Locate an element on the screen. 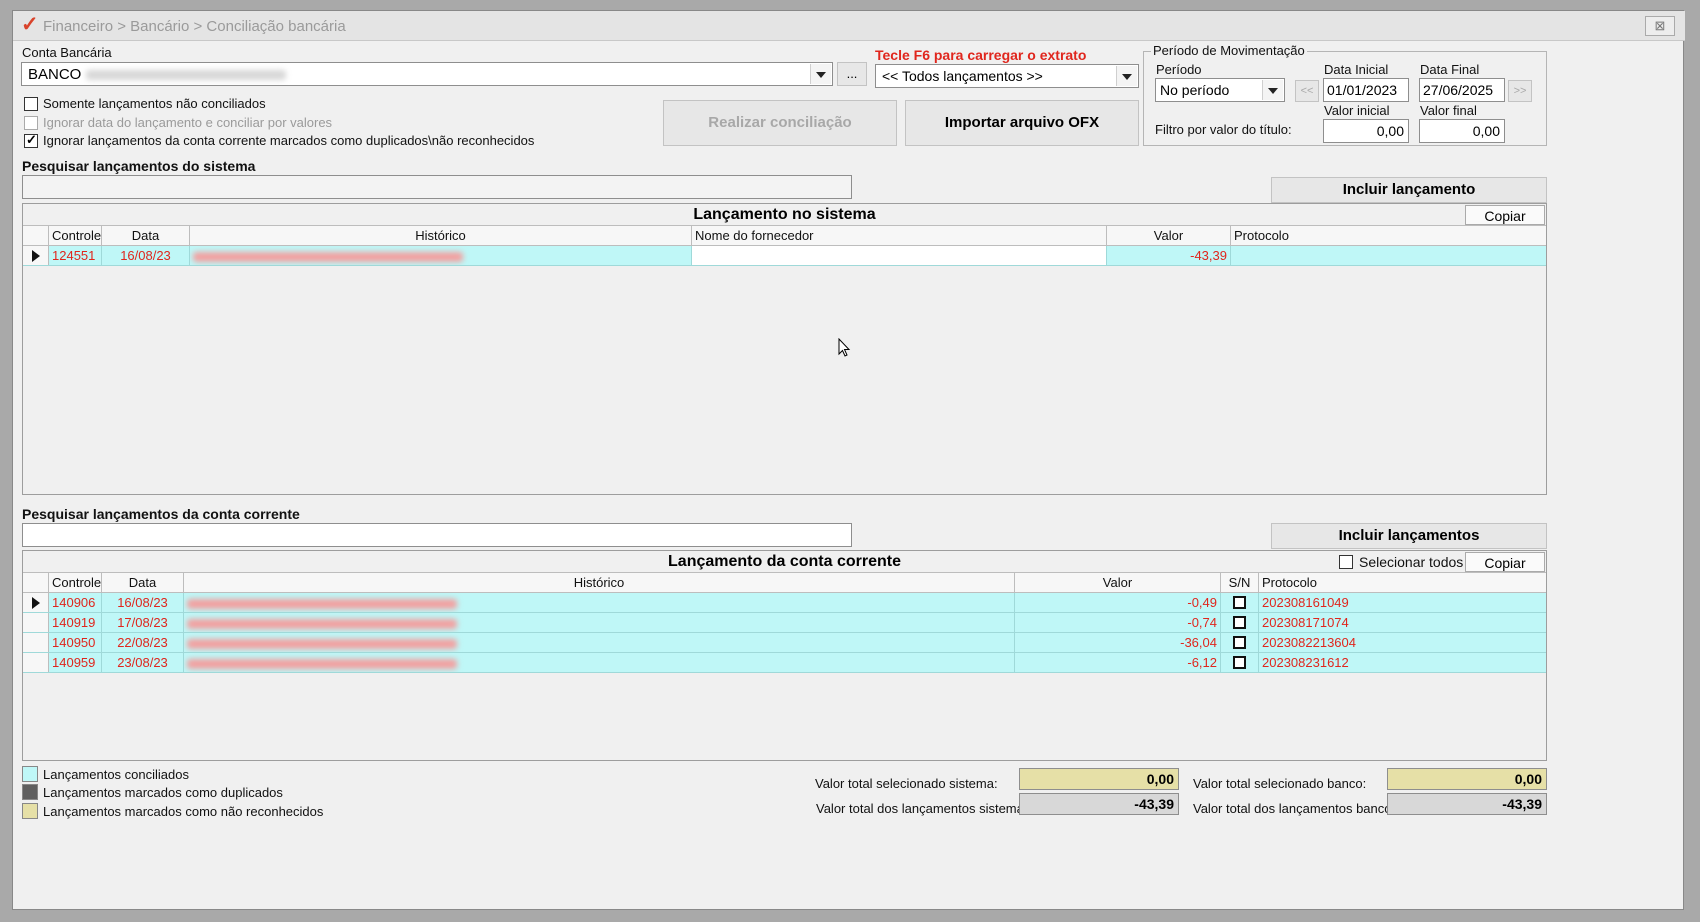 Image resolution: width=1700 pixels, height=922 pixels. legend-swatch-conciliados is located at coordinates (30, 774).